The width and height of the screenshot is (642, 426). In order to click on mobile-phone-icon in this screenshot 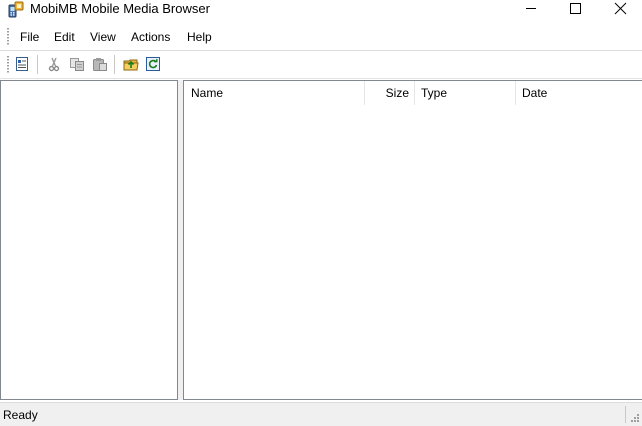, I will do `click(16, 9)`.